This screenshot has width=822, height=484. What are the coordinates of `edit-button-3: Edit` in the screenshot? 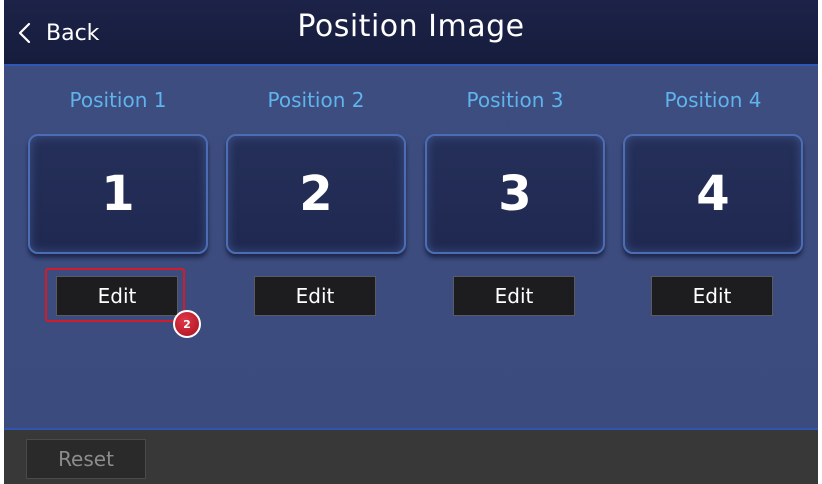 It's located at (514, 296).